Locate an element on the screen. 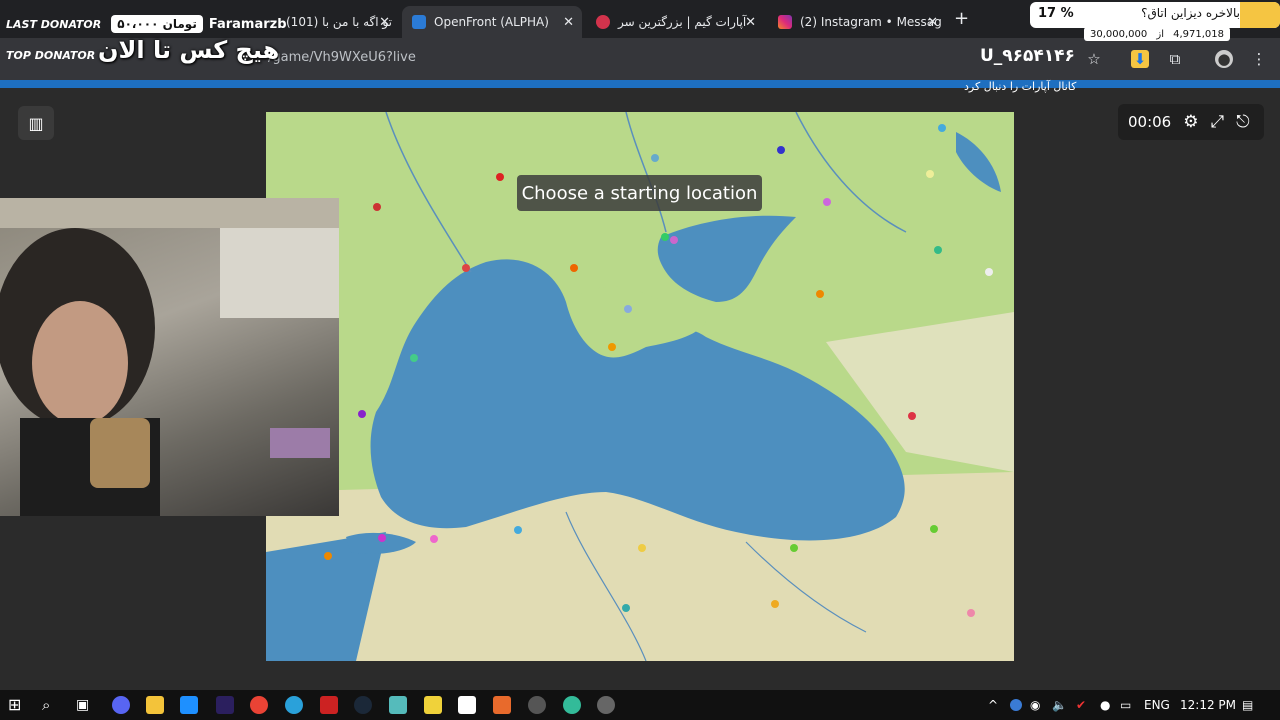 This screenshot has height=720, width=1280. last-donator-amount: ۵۰،۰۰۰ تومان is located at coordinates (157, 24).